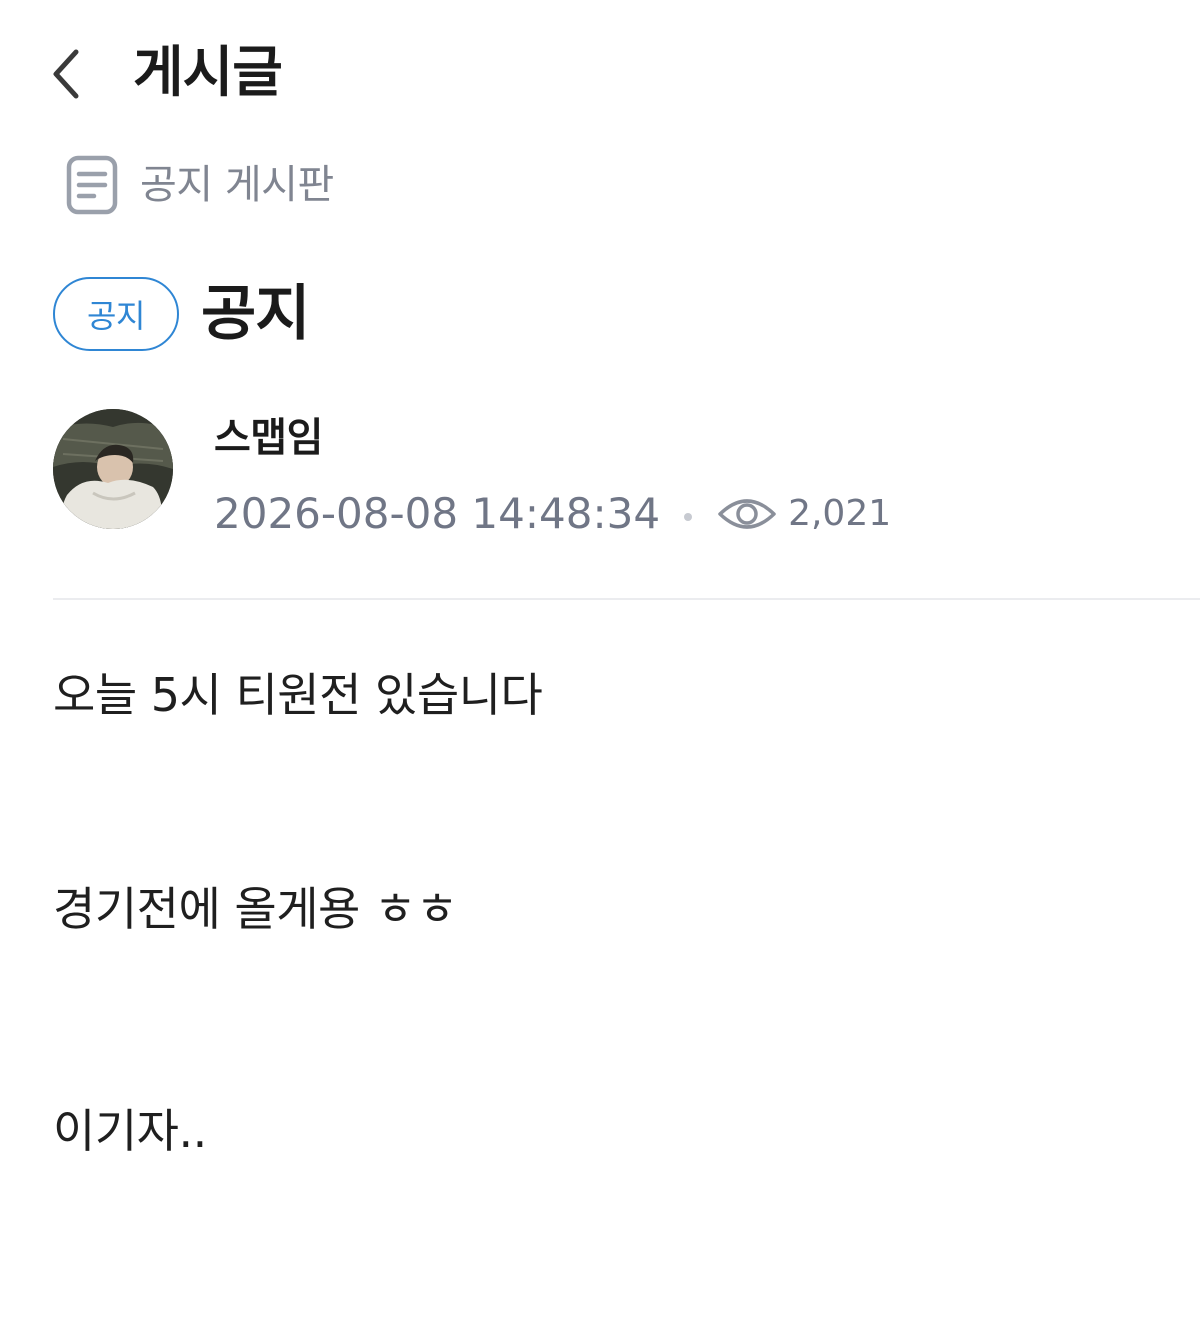  What do you see at coordinates (747, 514) in the screenshot?
I see `eye-icon` at bounding box center [747, 514].